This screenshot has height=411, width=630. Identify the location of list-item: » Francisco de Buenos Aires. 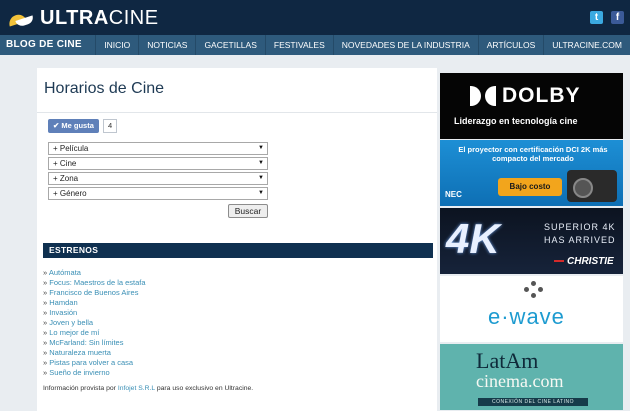
(94, 293).